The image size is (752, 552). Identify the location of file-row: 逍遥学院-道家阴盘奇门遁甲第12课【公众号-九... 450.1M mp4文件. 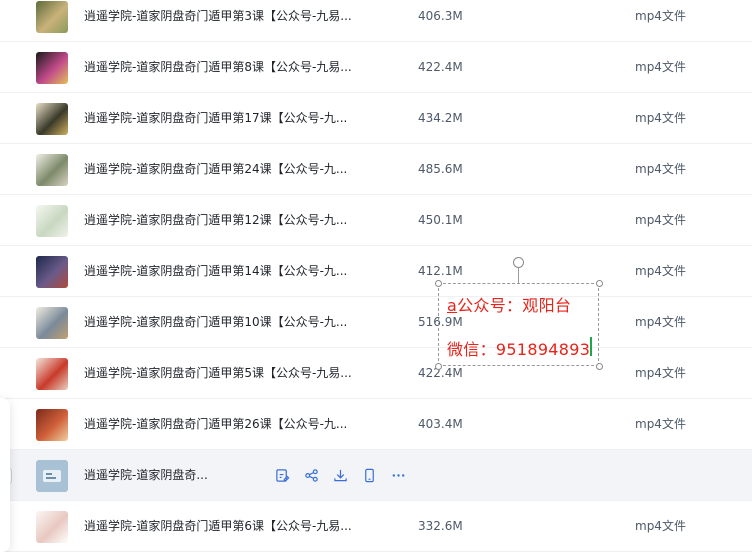
(376, 220).